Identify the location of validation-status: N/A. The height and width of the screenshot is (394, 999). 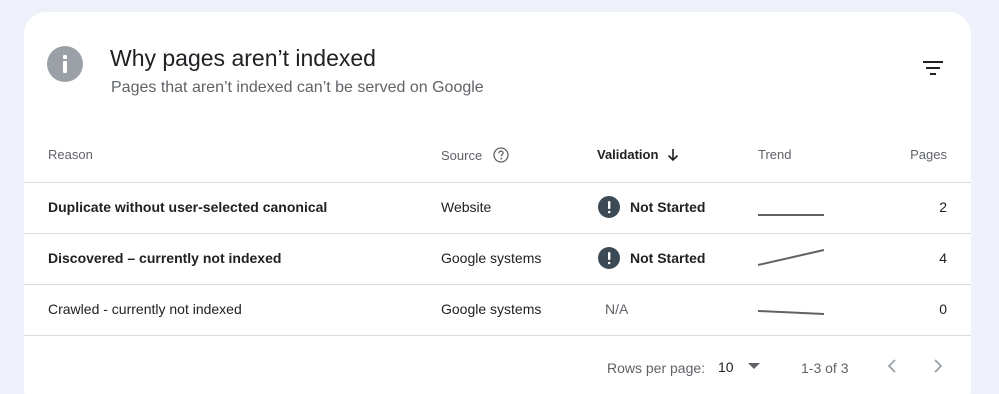
(617, 309).